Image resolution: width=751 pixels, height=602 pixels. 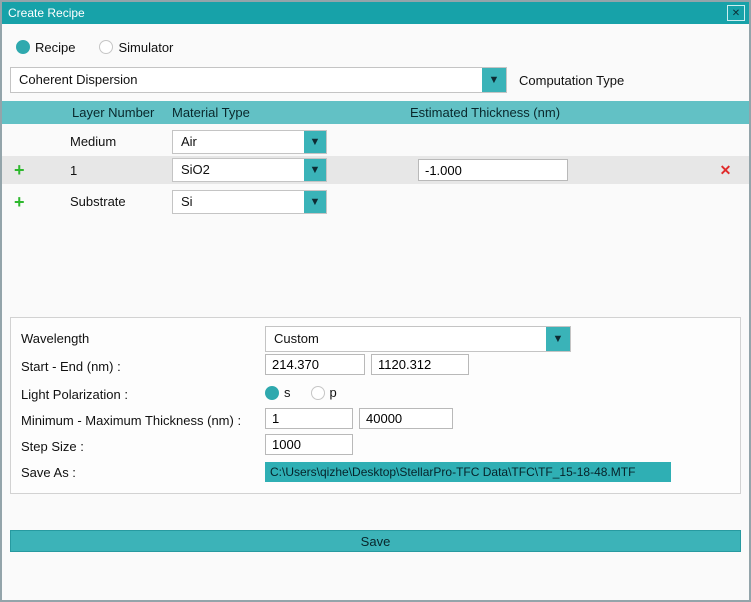 I want to click on thickness-range-row: Minimum - Maximum Thickness (nm) :, so click(x=375, y=421).